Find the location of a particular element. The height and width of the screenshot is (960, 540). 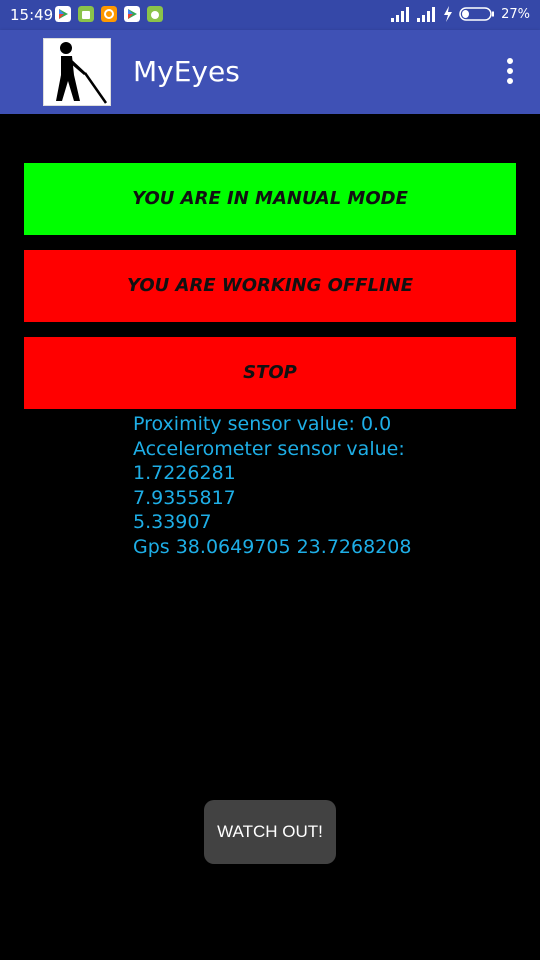

stop-button: STOP is located at coordinates (270, 373).